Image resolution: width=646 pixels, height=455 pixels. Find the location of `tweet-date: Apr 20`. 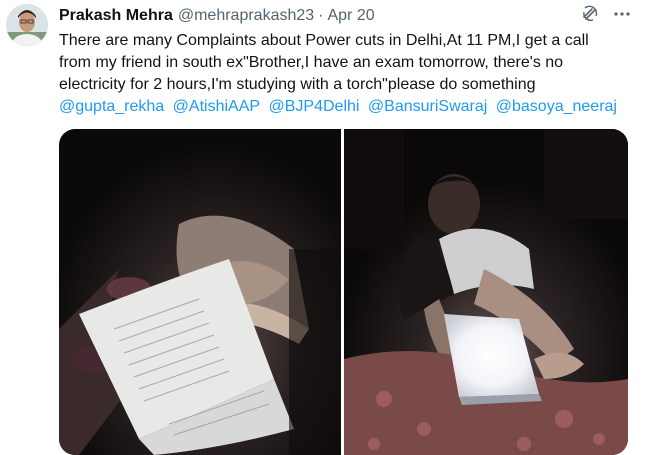

tweet-date: Apr 20 is located at coordinates (350, 16).